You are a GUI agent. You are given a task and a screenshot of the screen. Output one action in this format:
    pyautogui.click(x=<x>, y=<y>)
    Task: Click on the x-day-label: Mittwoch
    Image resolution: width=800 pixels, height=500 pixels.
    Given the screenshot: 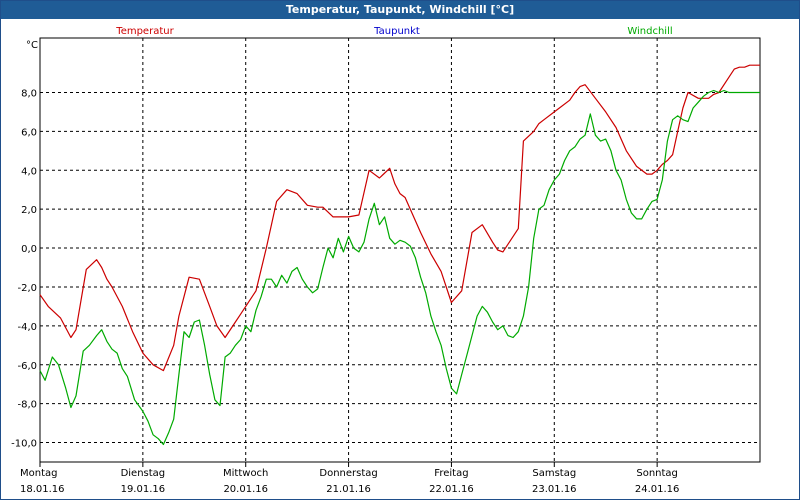 What is the action you would take?
    pyautogui.click(x=245, y=473)
    